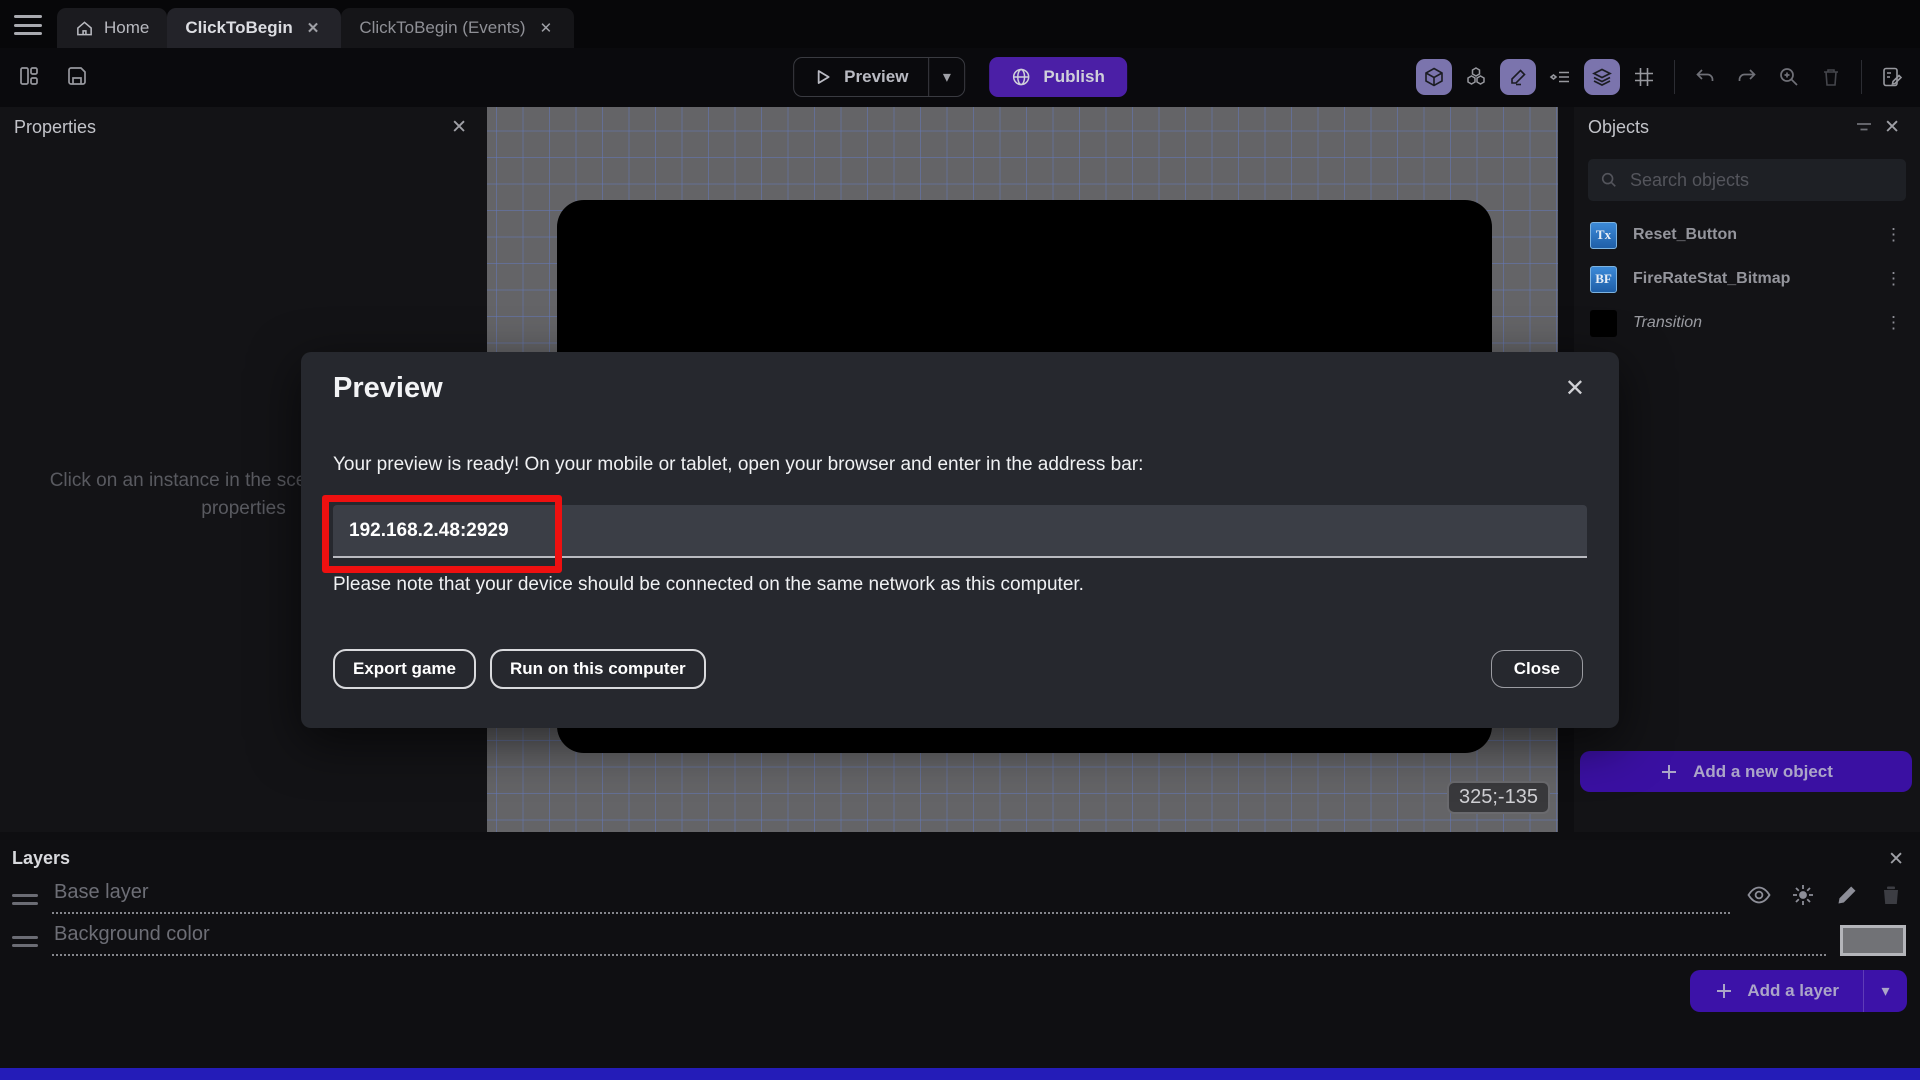  I want to click on tab-scene: ClickToBegin ✕, so click(254, 28).